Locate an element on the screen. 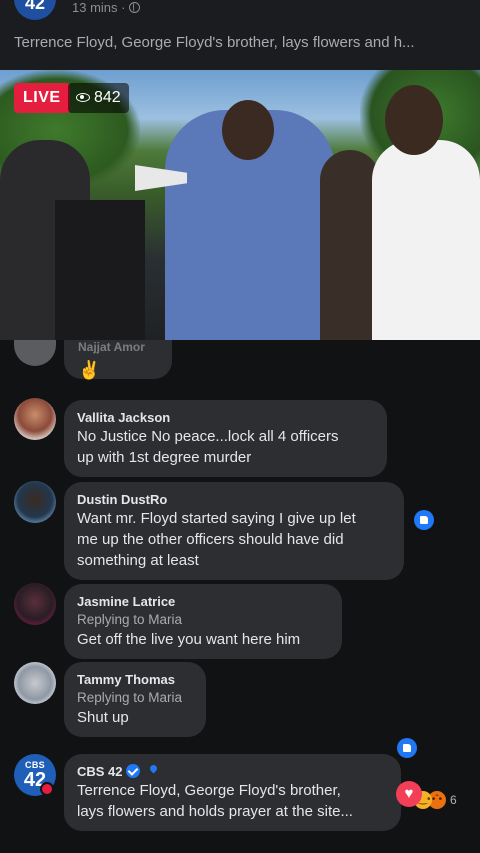 The image size is (480, 853). commenter-name: Jasmine Latrice is located at coordinates (203, 601).